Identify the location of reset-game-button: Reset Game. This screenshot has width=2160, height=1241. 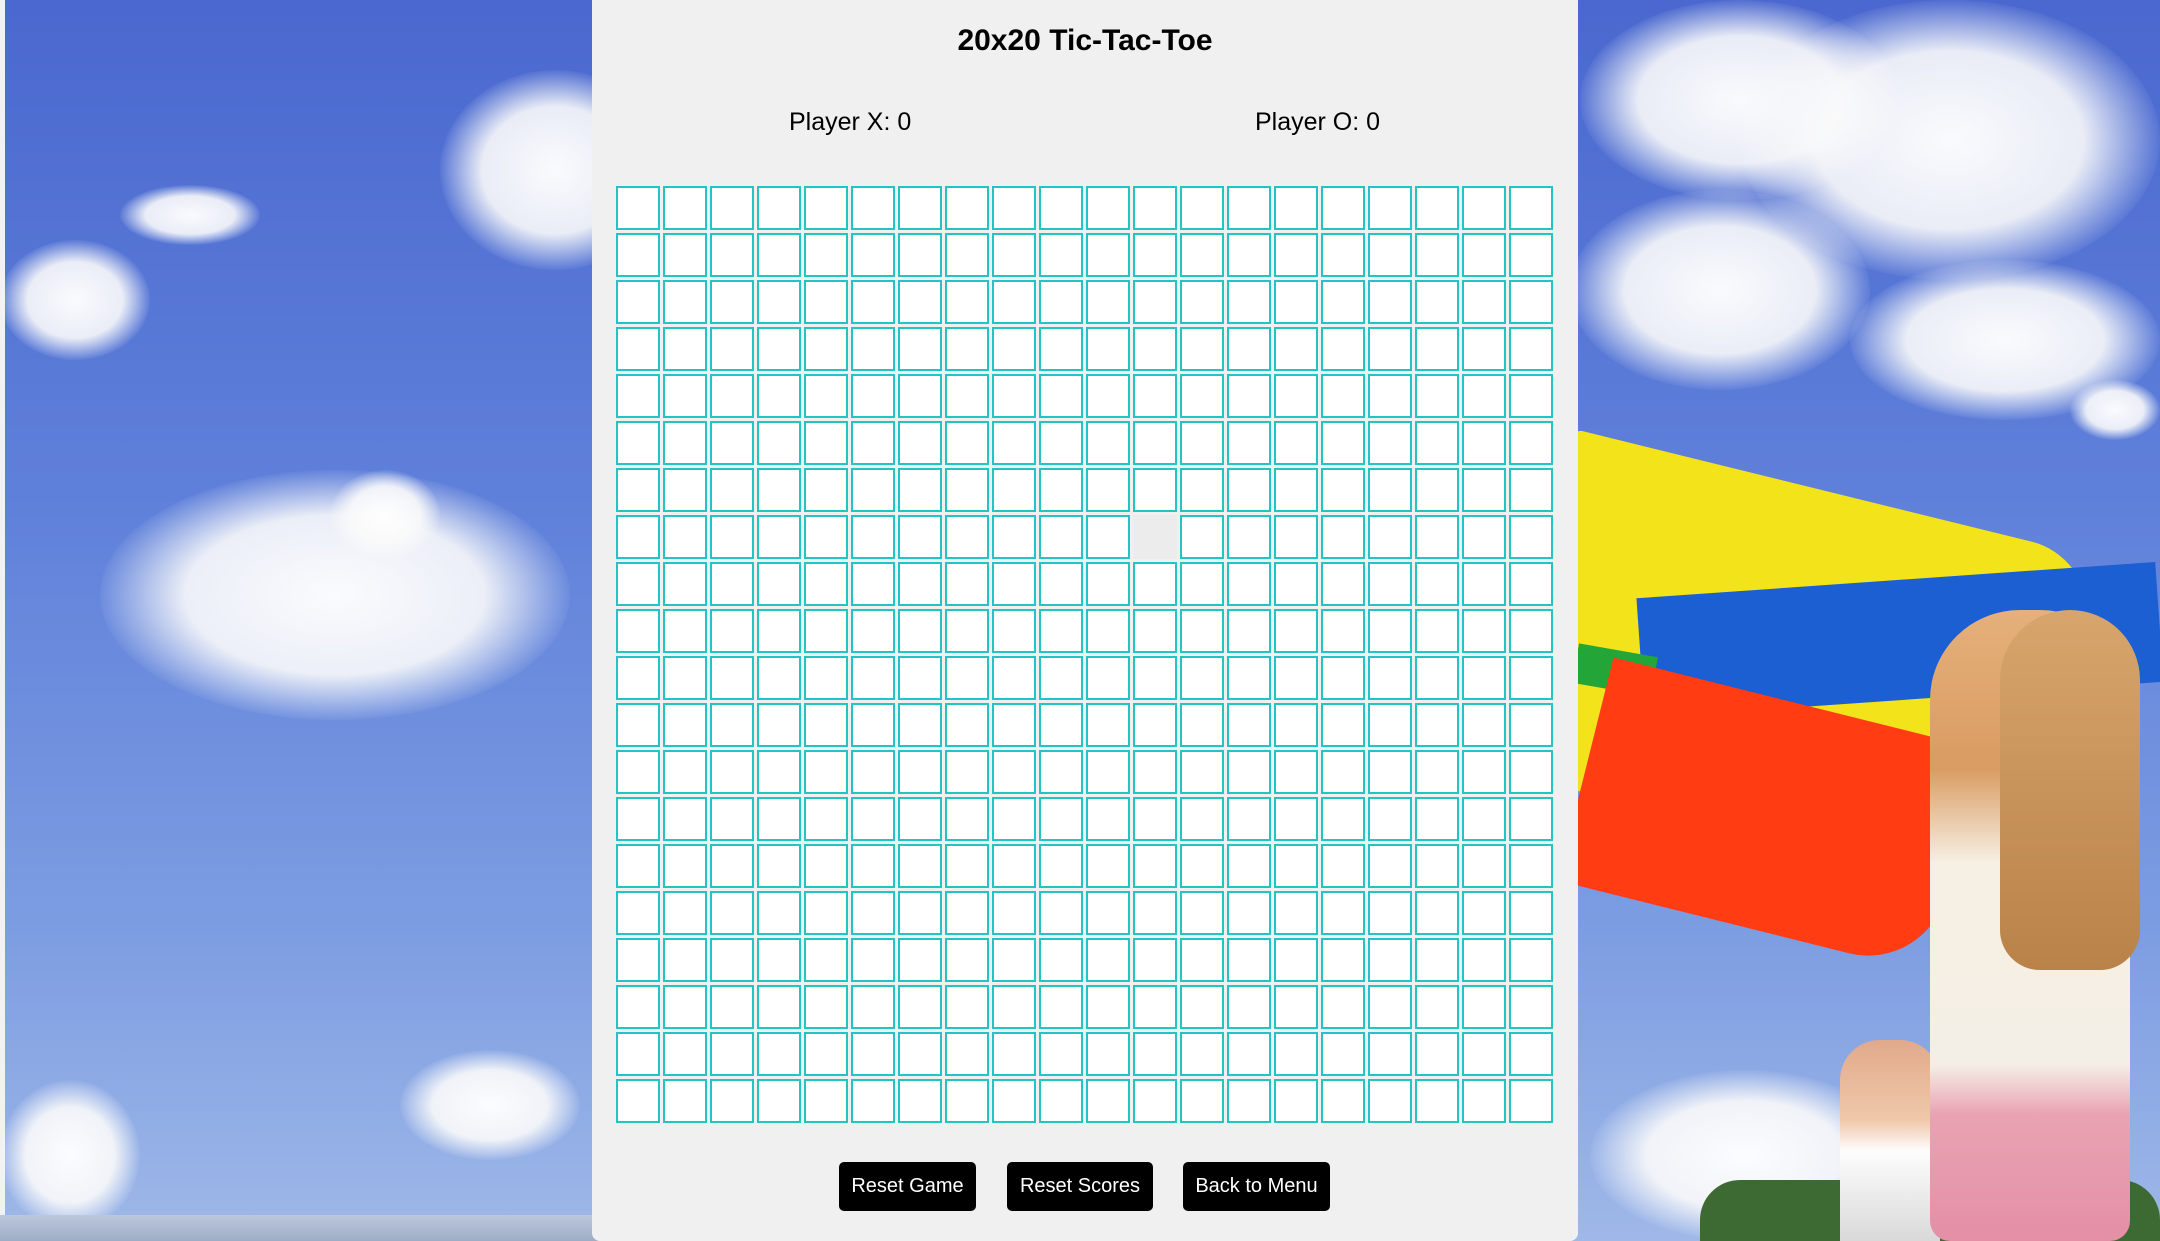
(907, 1186).